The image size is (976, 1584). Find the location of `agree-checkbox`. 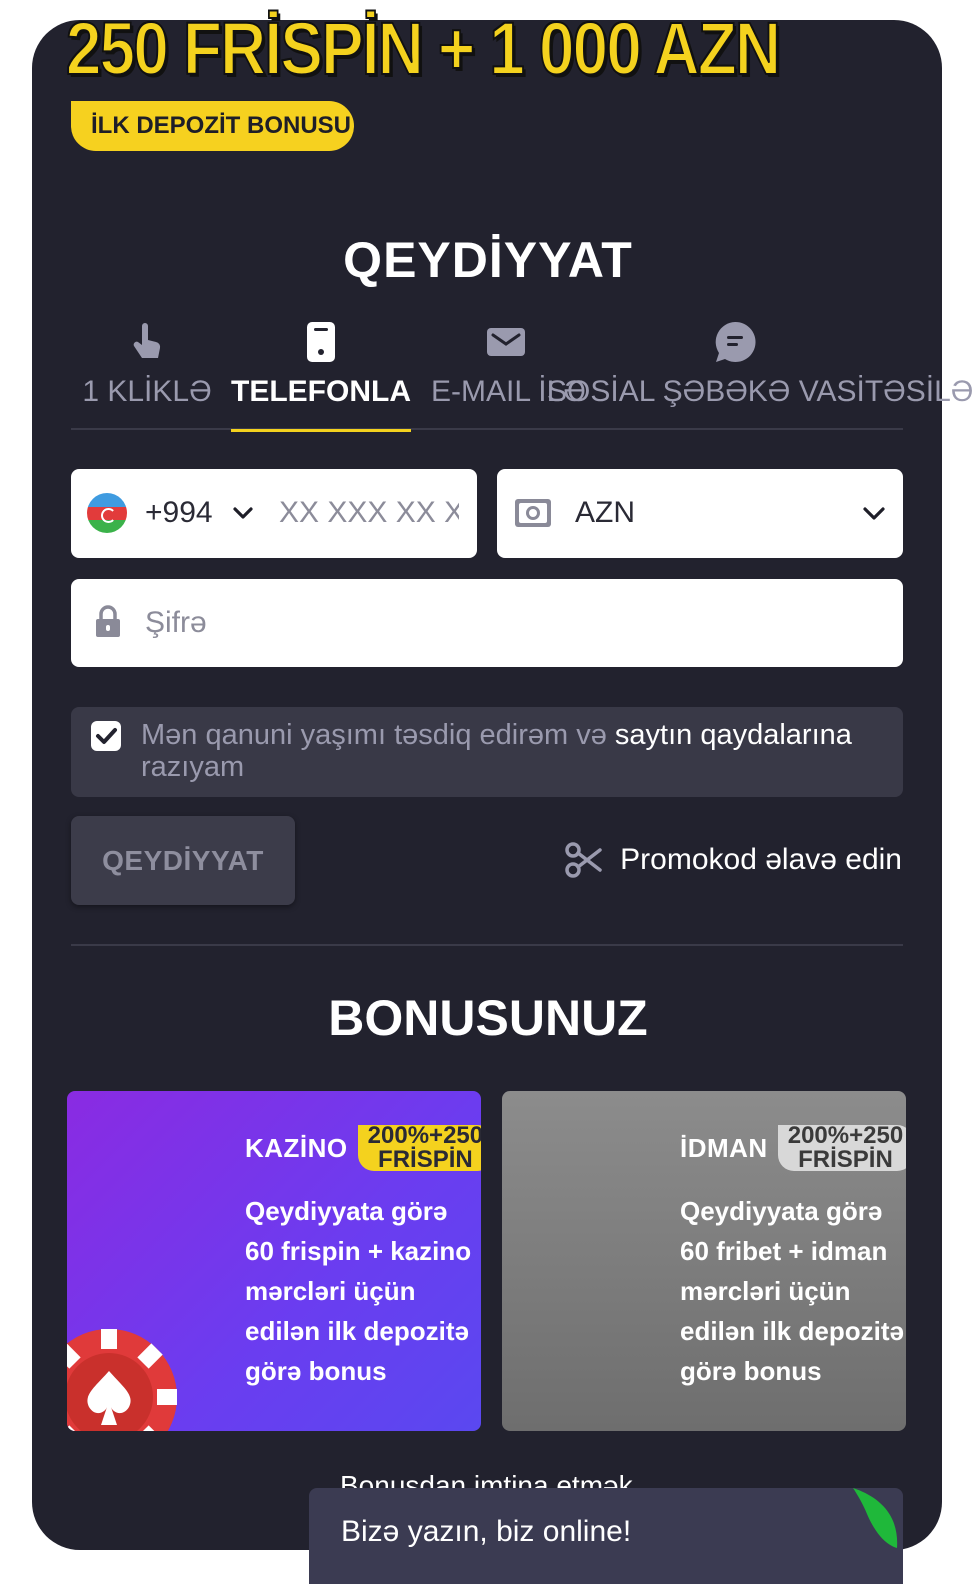

agree-checkbox is located at coordinates (106, 736).